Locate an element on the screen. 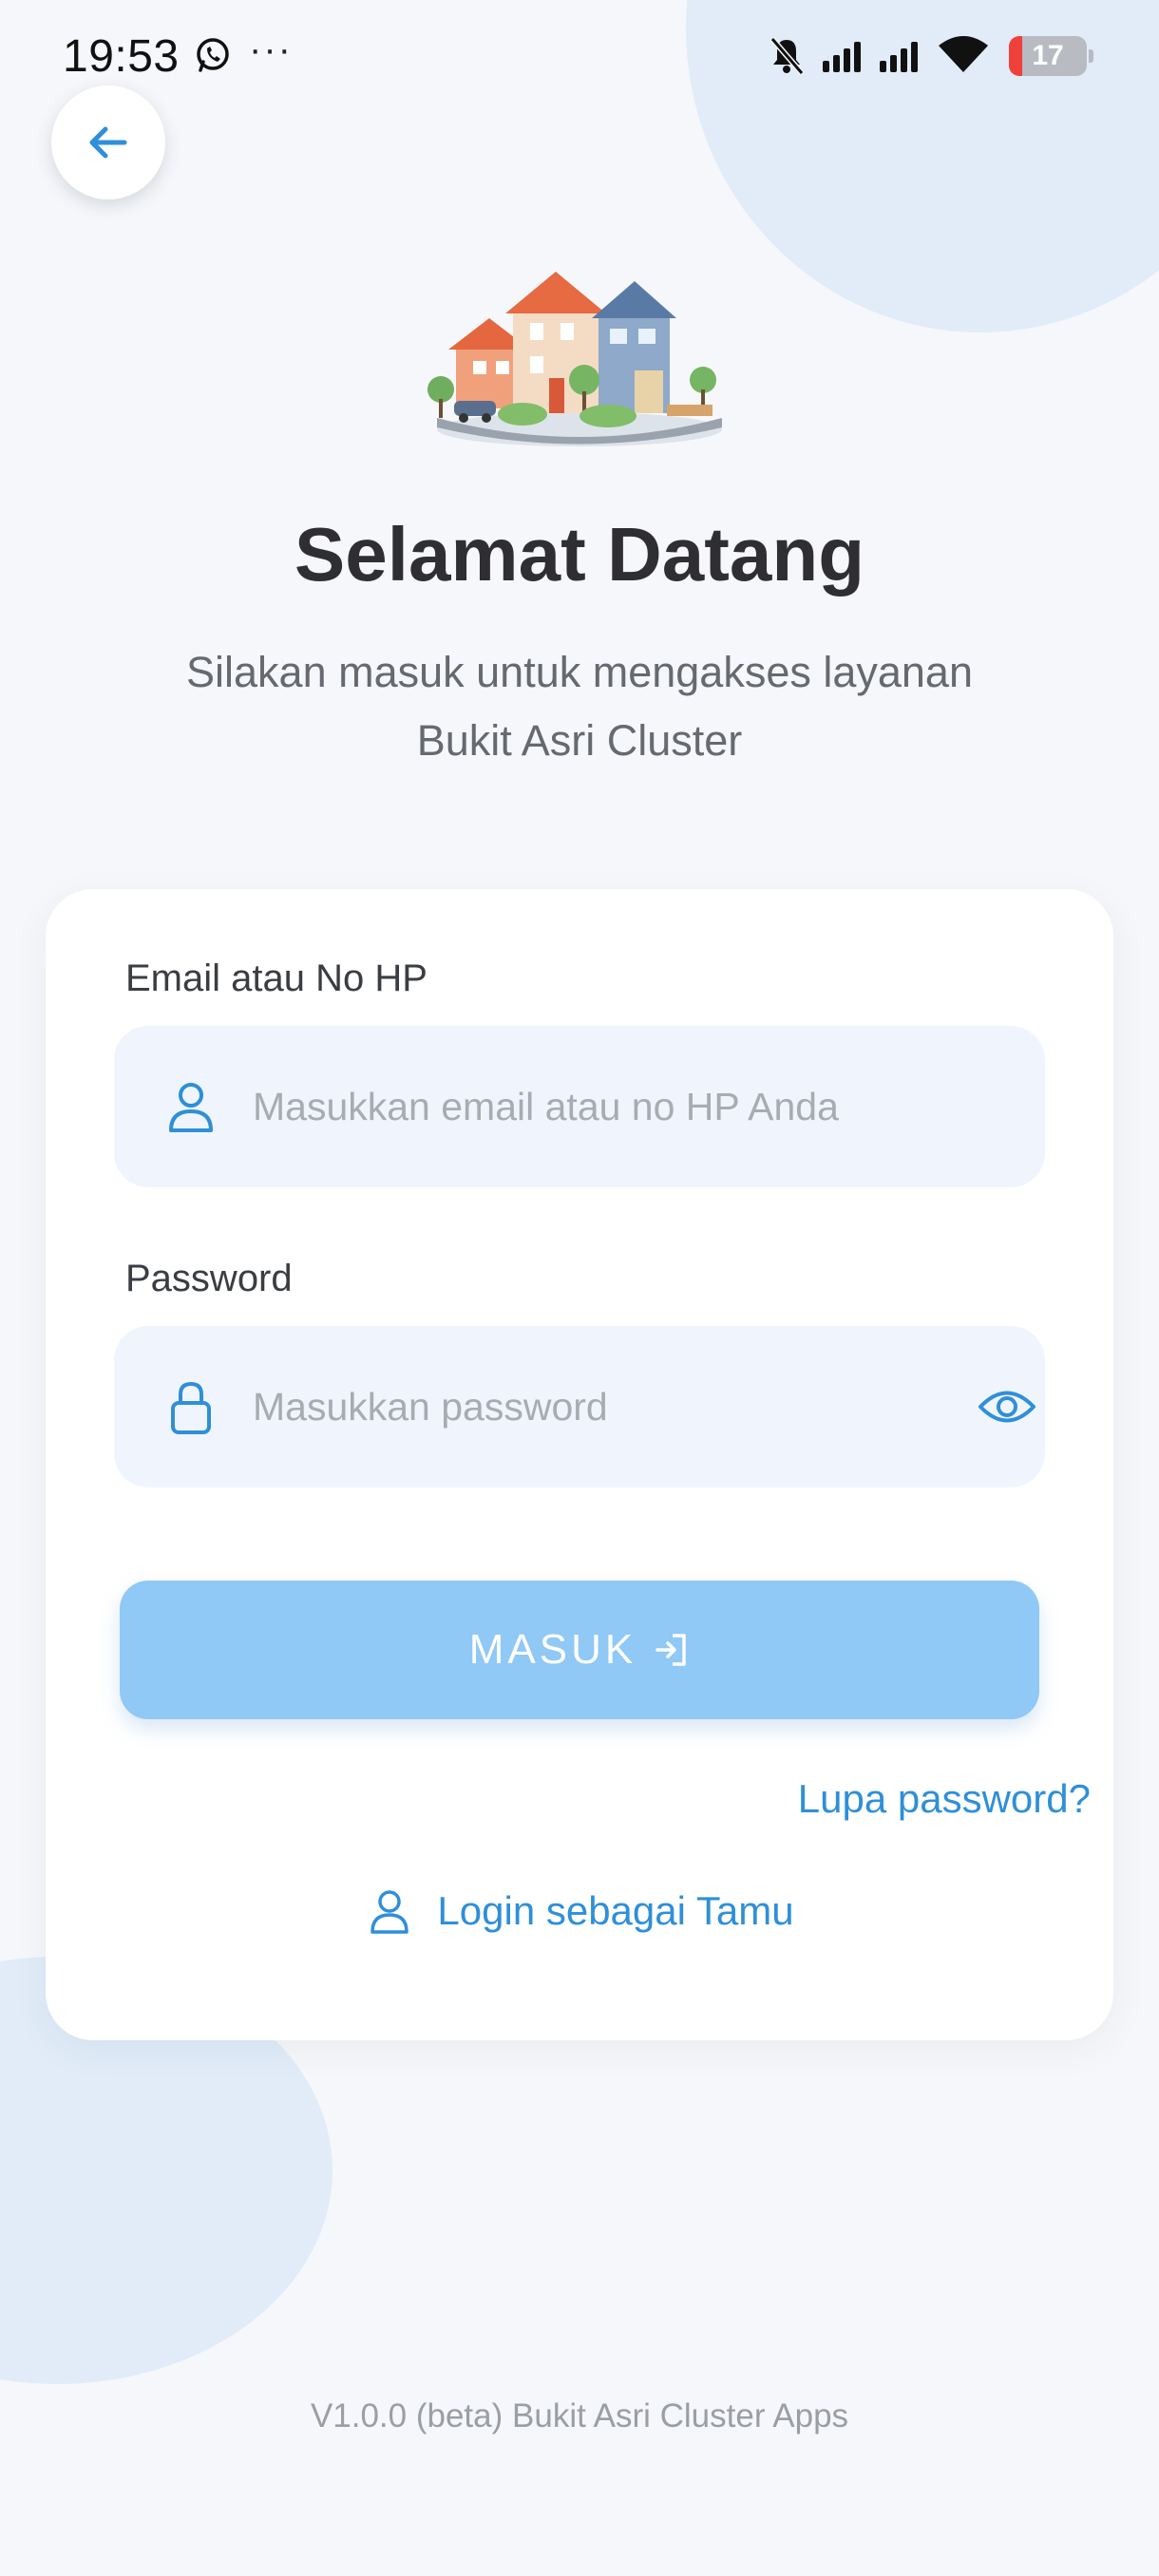 This screenshot has height=2576, width=1159. battery-tip is located at coordinates (1091, 56).